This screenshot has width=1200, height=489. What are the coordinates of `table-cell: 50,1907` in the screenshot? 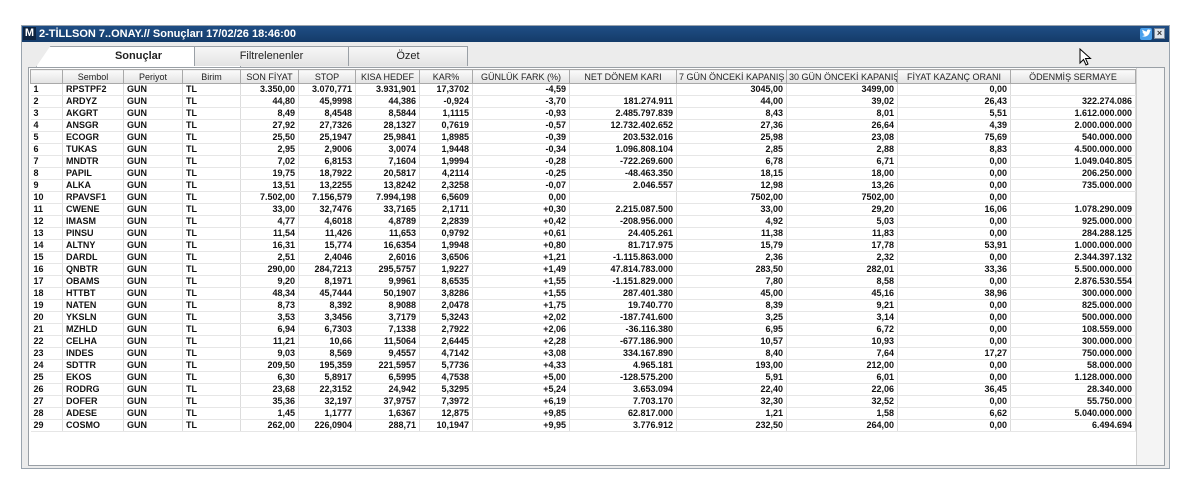 It's located at (387, 293).